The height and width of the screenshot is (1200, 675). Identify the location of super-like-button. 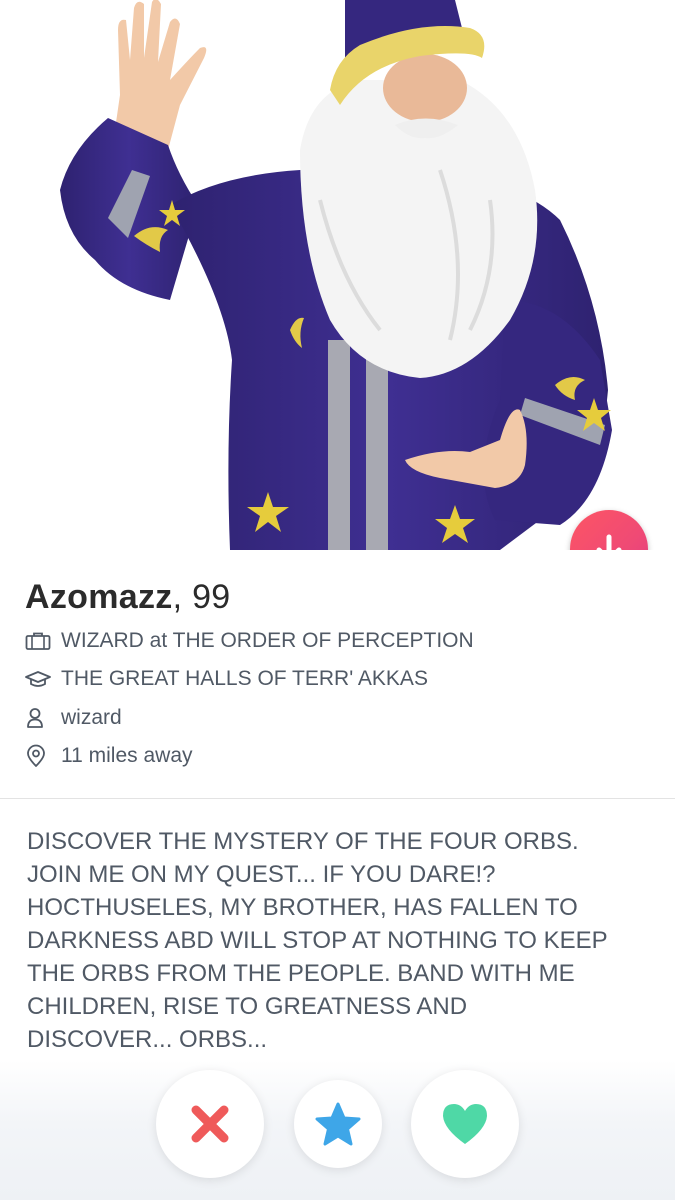
(338, 1124).